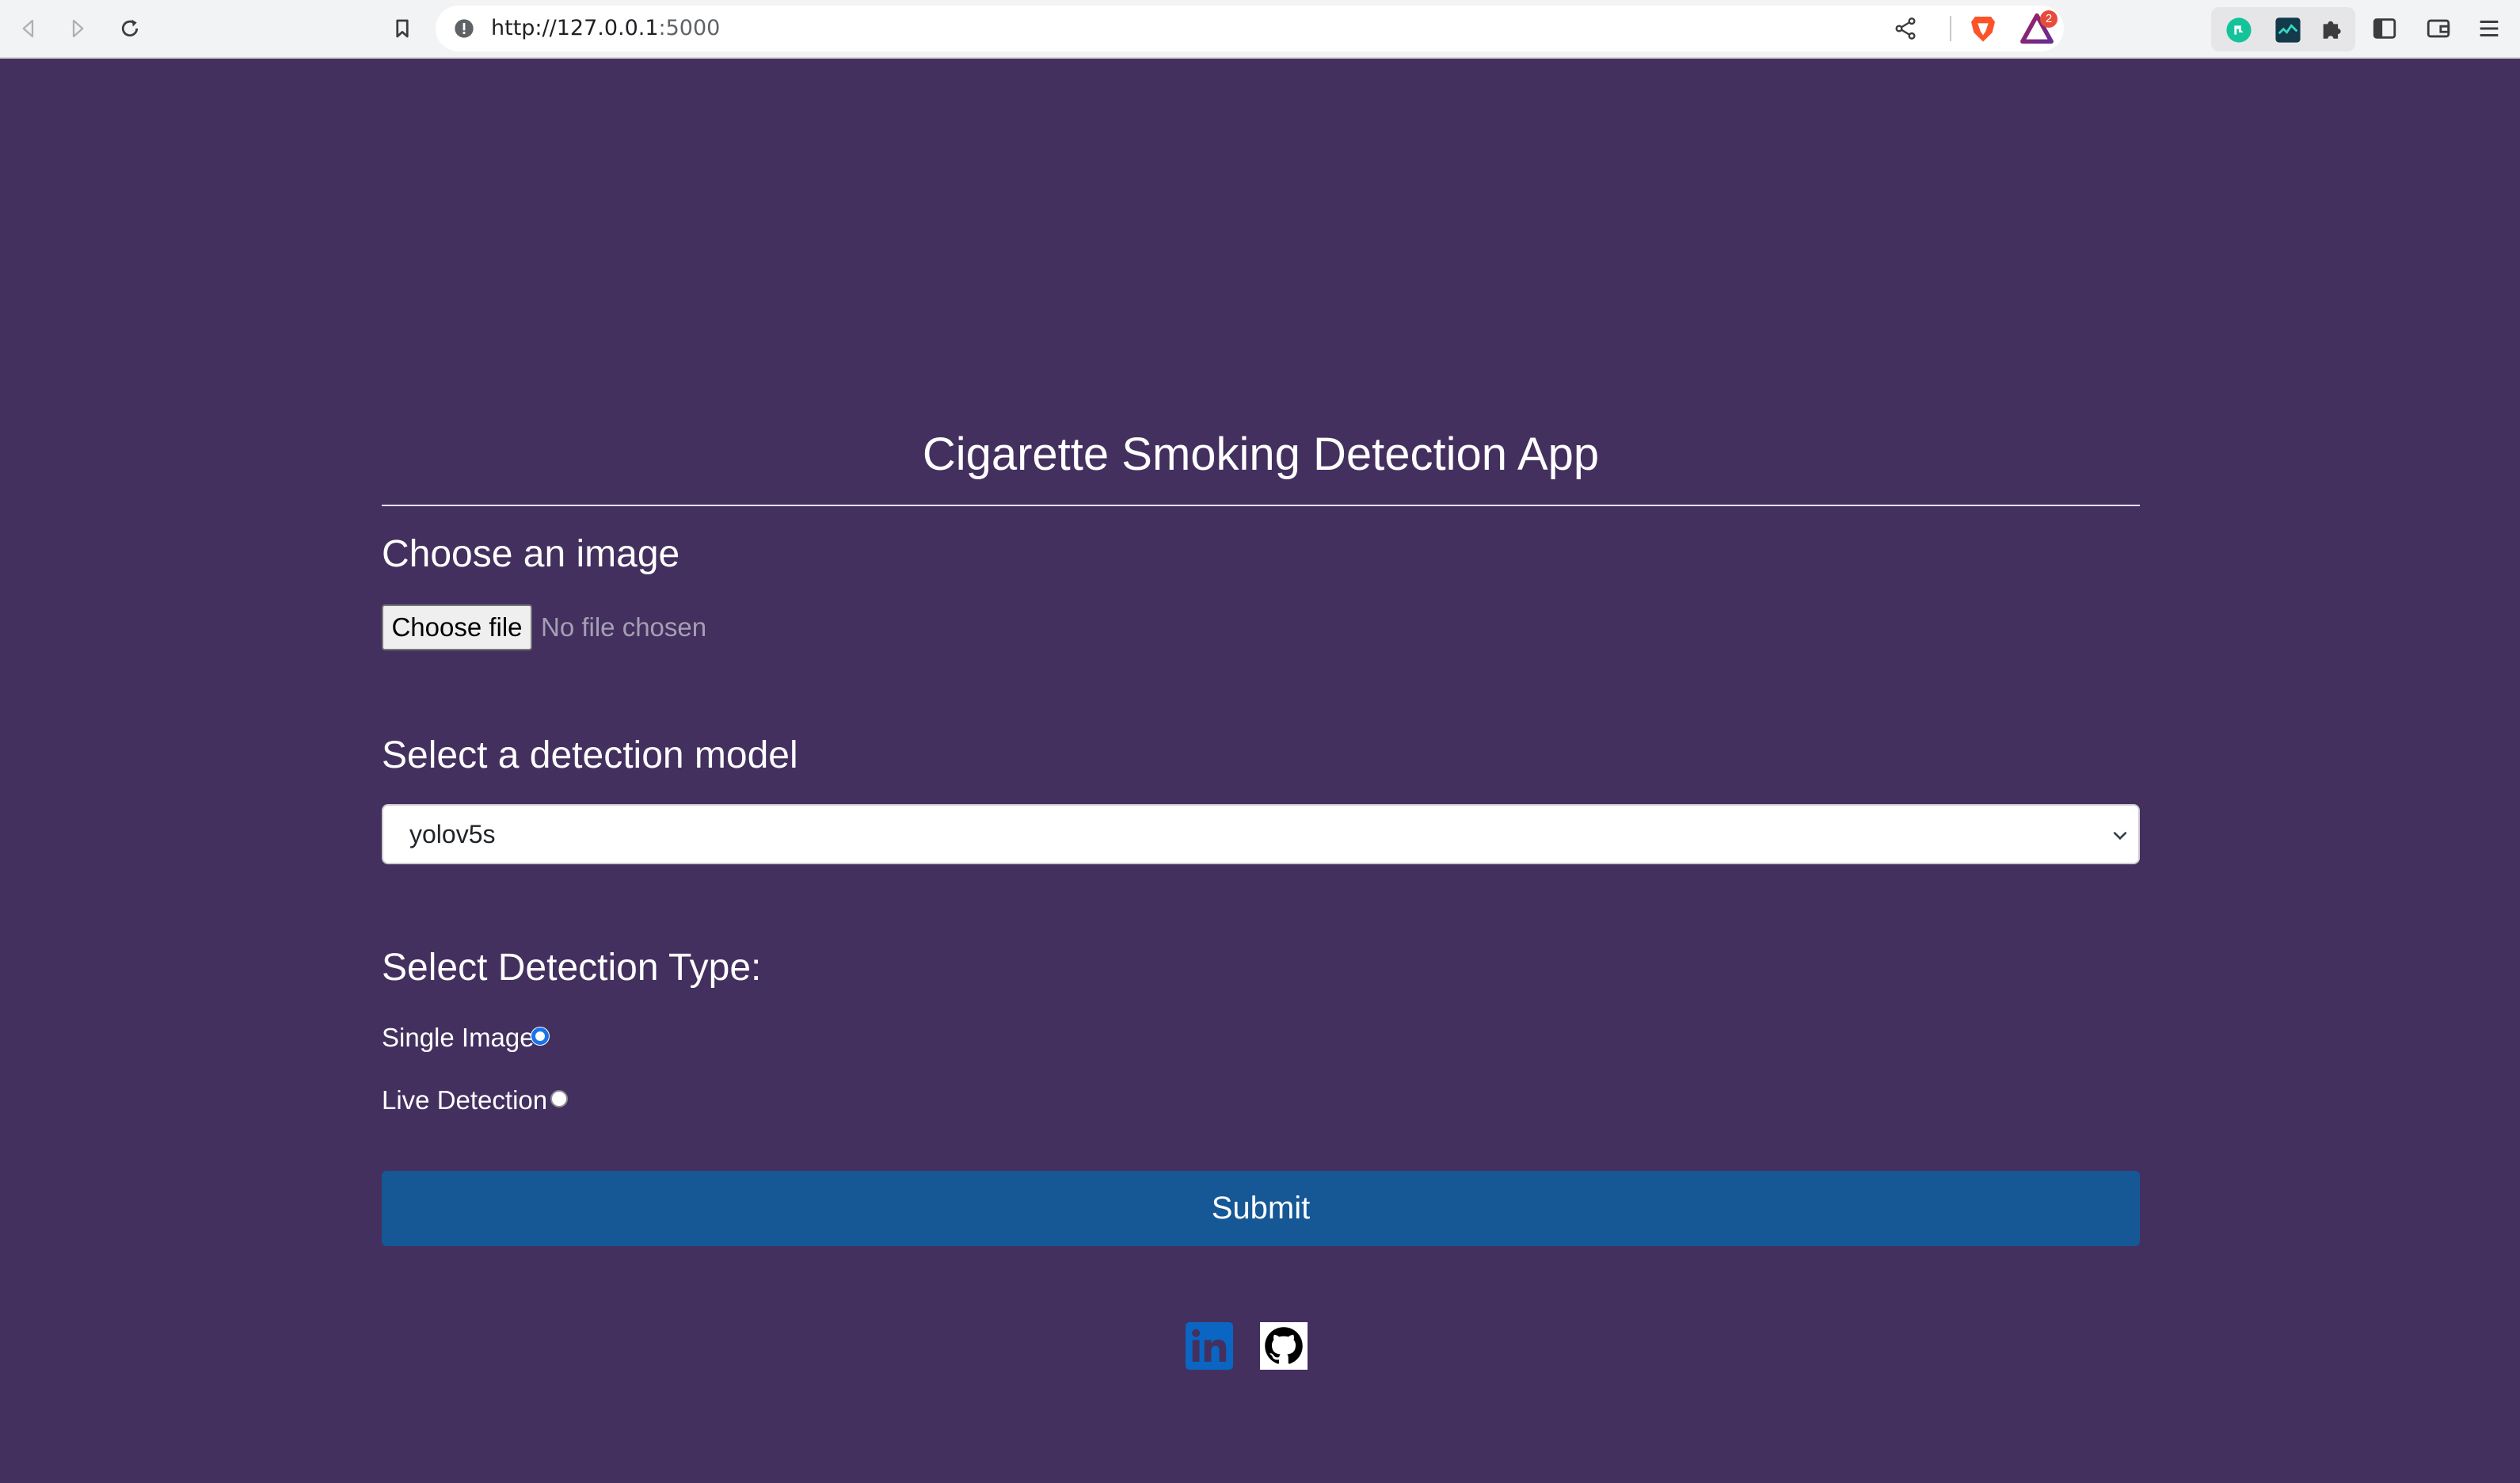 The image size is (2520, 1483). What do you see at coordinates (2332, 29) in the screenshot?
I see `puzzle-icon` at bounding box center [2332, 29].